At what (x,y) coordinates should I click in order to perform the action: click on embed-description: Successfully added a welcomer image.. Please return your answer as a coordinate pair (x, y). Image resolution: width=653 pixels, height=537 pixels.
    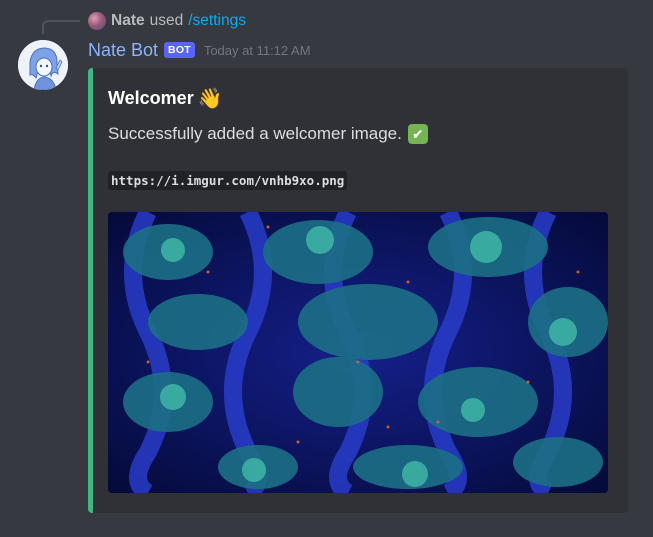
    Looking at the image, I should click on (255, 133).